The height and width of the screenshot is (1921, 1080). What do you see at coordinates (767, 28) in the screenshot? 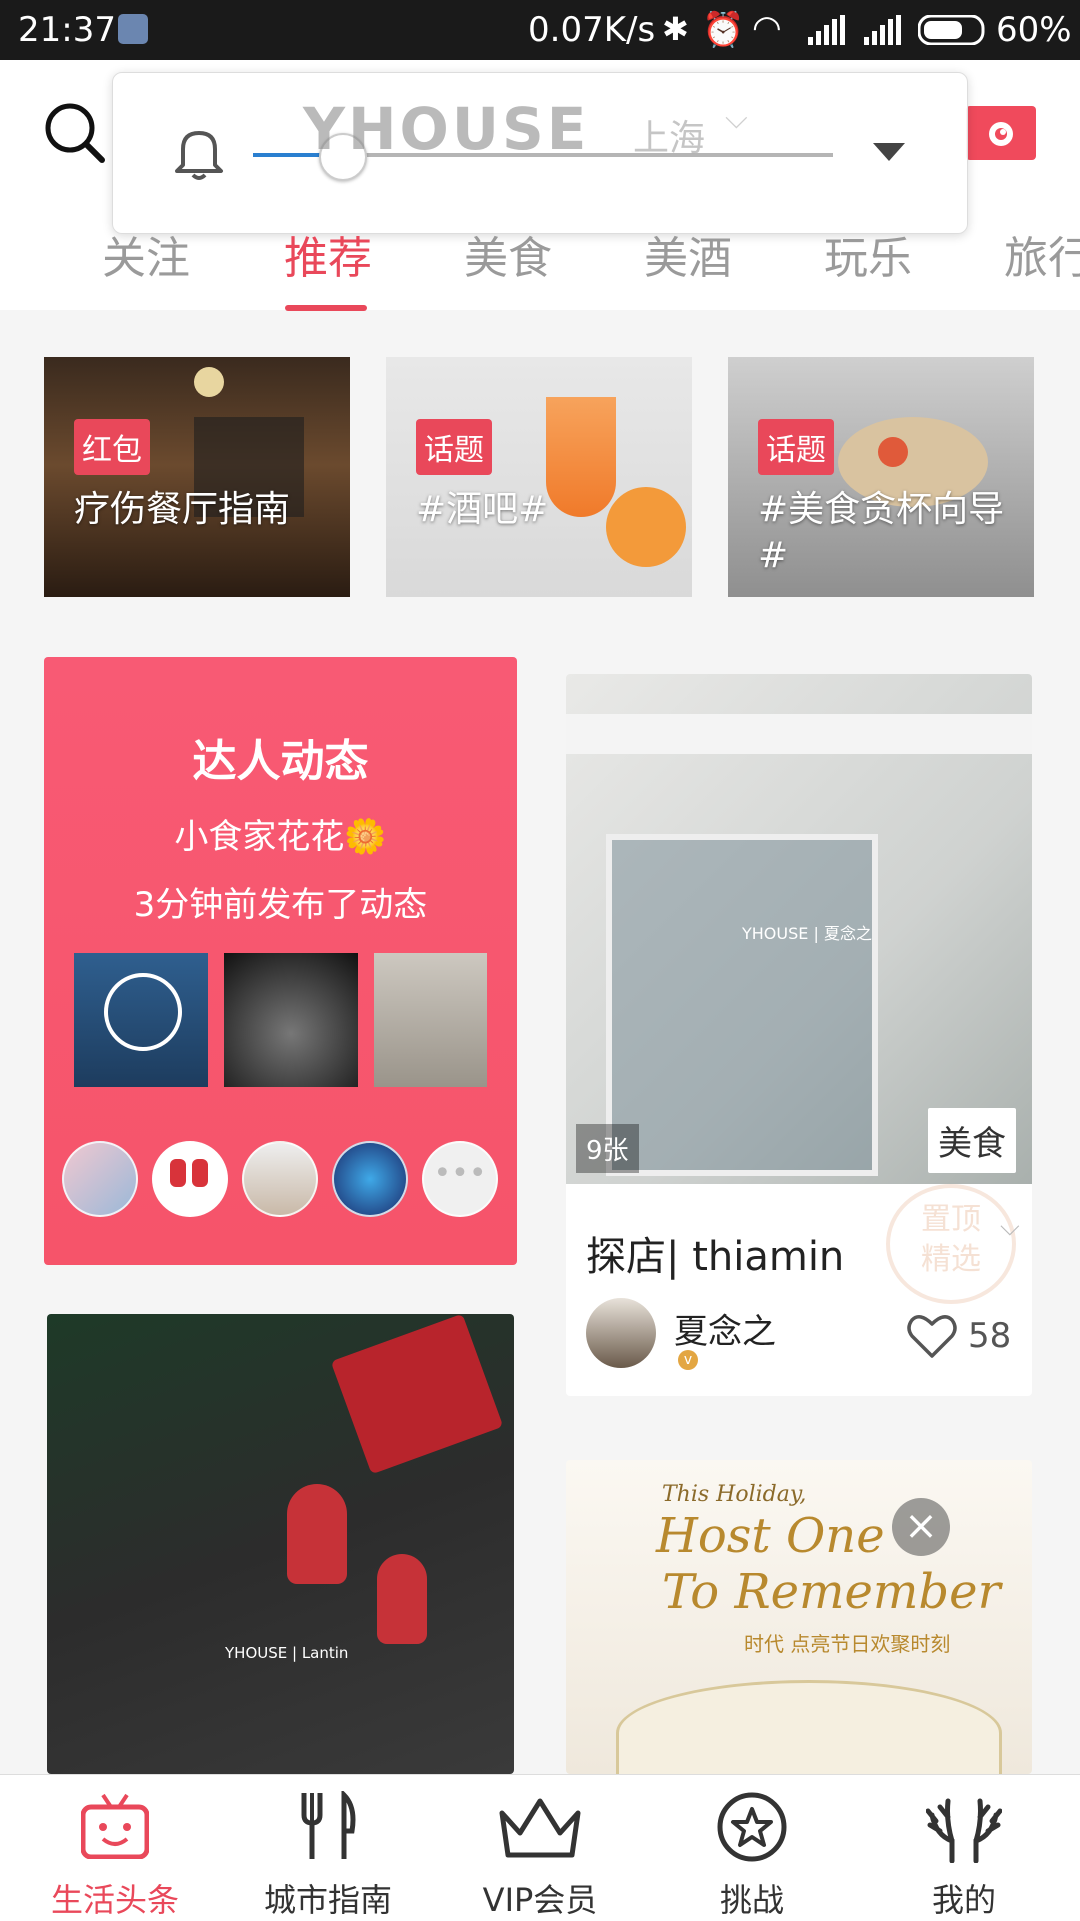
I see `wifi-icon: ◠` at bounding box center [767, 28].